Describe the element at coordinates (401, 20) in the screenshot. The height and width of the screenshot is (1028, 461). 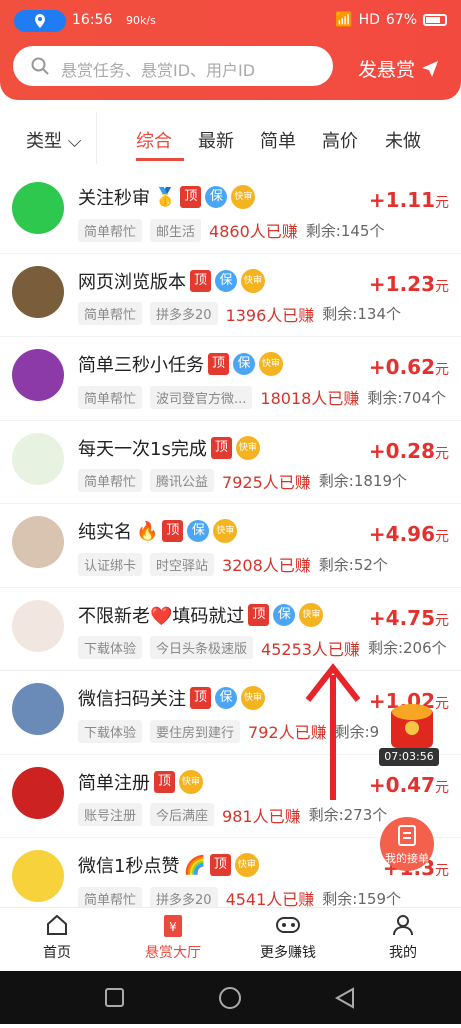
I see `battery-text: 67%` at that location.